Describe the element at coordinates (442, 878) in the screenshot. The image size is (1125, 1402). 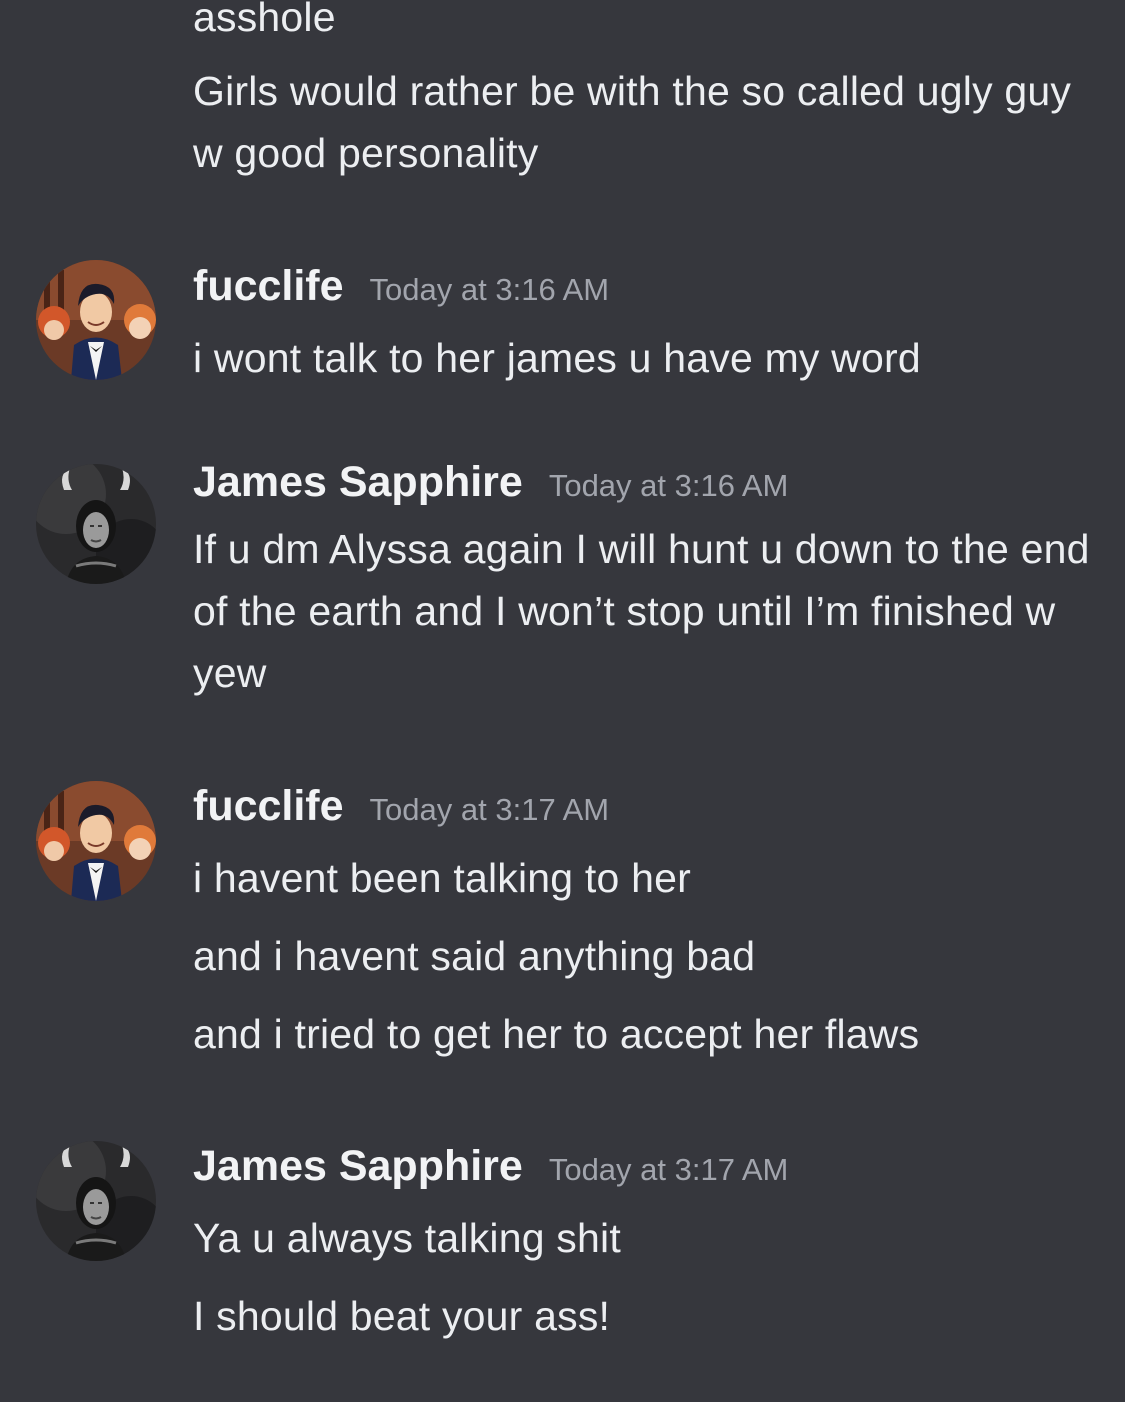
I see `message-line: i havent been talking to her` at that location.